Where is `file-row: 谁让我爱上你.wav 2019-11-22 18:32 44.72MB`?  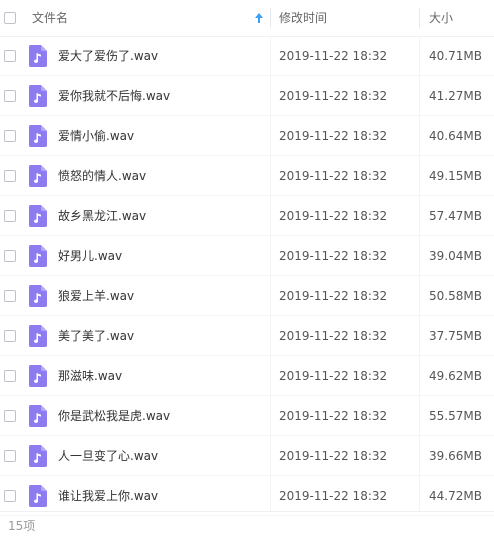
file-row: 谁让我爱上你.wav 2019-11-22 18:32 44.72MB is located at coordinates (247, 496).